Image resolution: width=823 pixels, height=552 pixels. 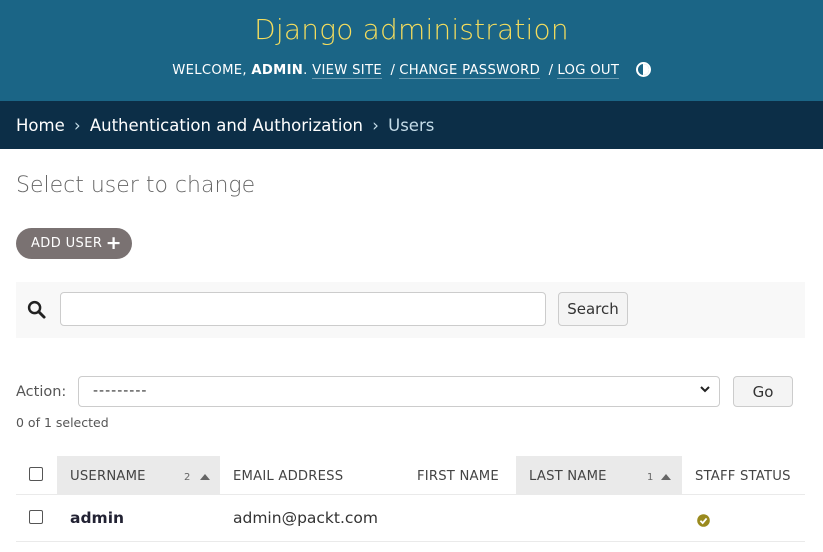 What do you see at coordinates (136, 185) in the screenshot?
I see `page-title: Select user to change` at bounding box center [136, 185].